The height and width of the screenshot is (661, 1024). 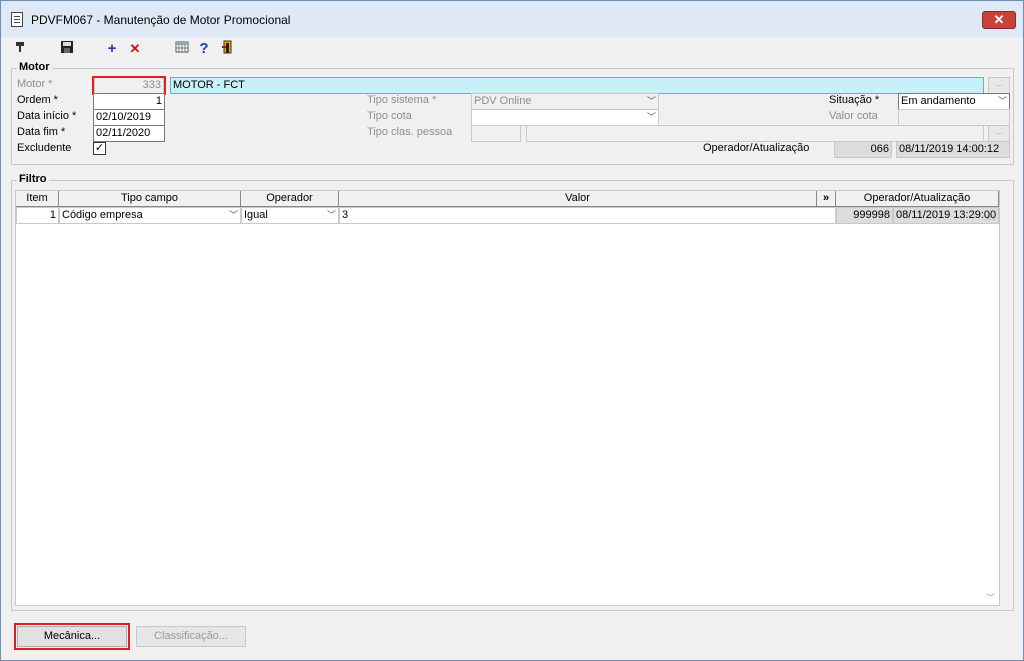 What do you see at coordinates (150, 215) in the screenshot?
I see `cell-tipo-campo-select: Código empresa ﹀` at bounding box center [150, 215].